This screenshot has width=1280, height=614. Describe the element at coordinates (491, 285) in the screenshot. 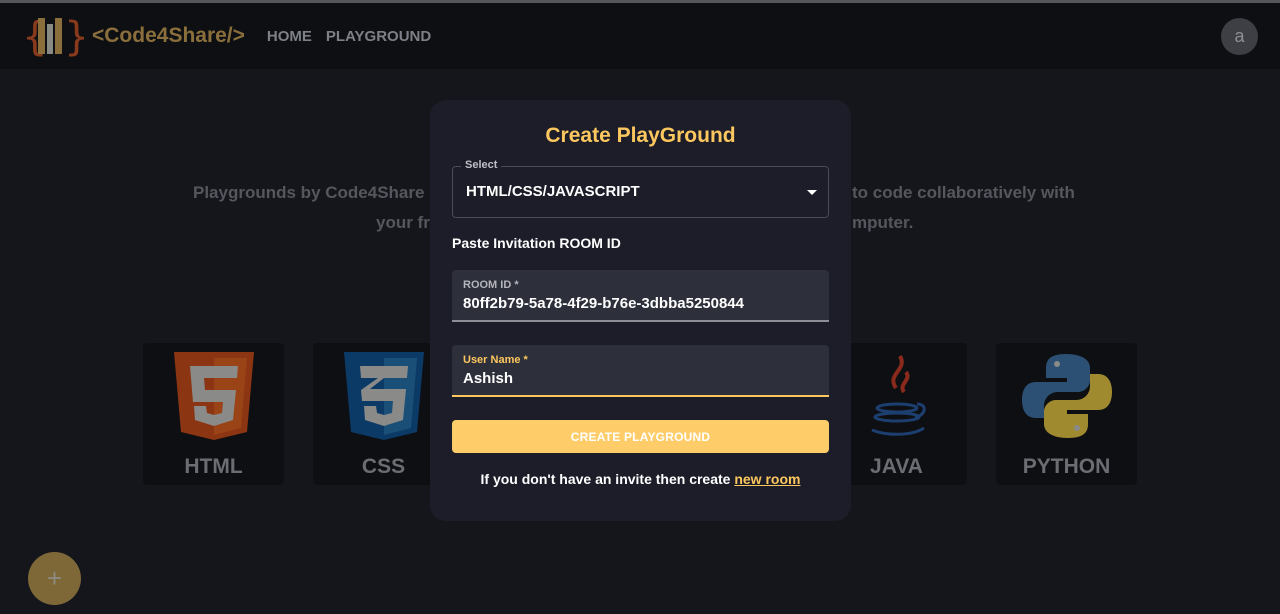

I see `room-id-label: ROOM ID *` at that location.